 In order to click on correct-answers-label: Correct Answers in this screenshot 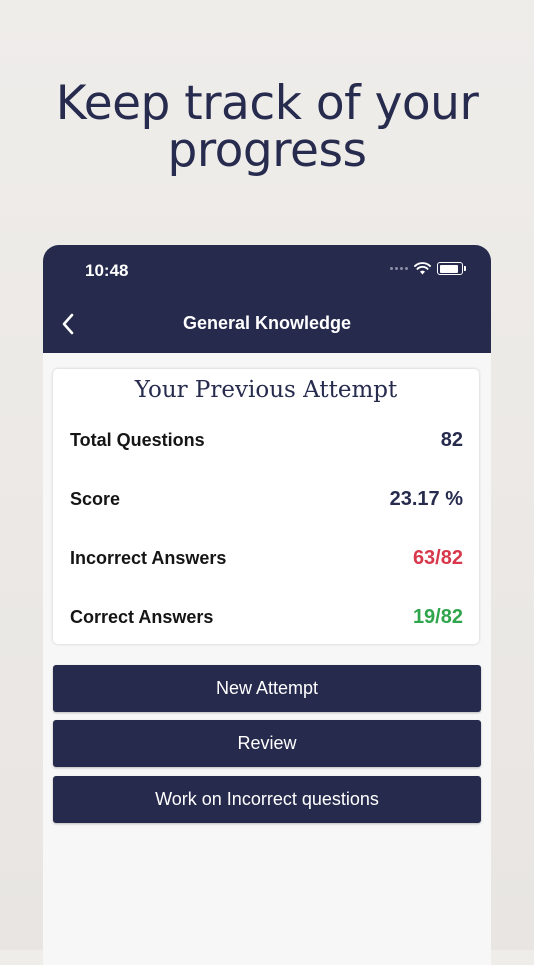, I will do `click(142, 616)`.